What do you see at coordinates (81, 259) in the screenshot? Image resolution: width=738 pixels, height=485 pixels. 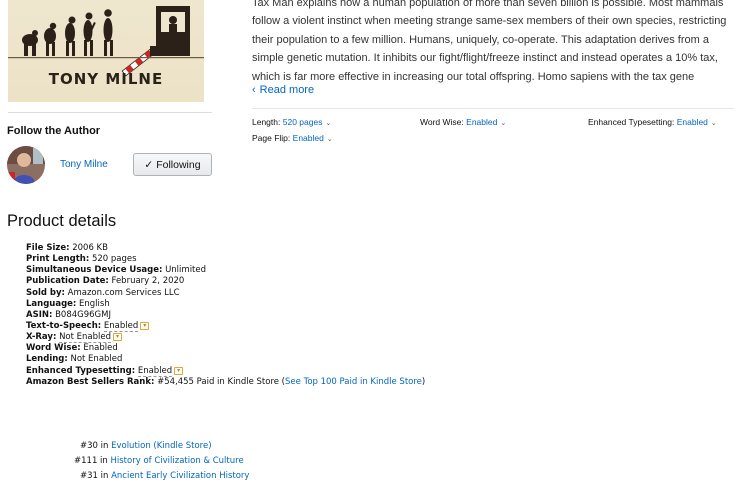 I see `detail-print-length: Print Length: 520 pages` at bounding box center [81, 259].